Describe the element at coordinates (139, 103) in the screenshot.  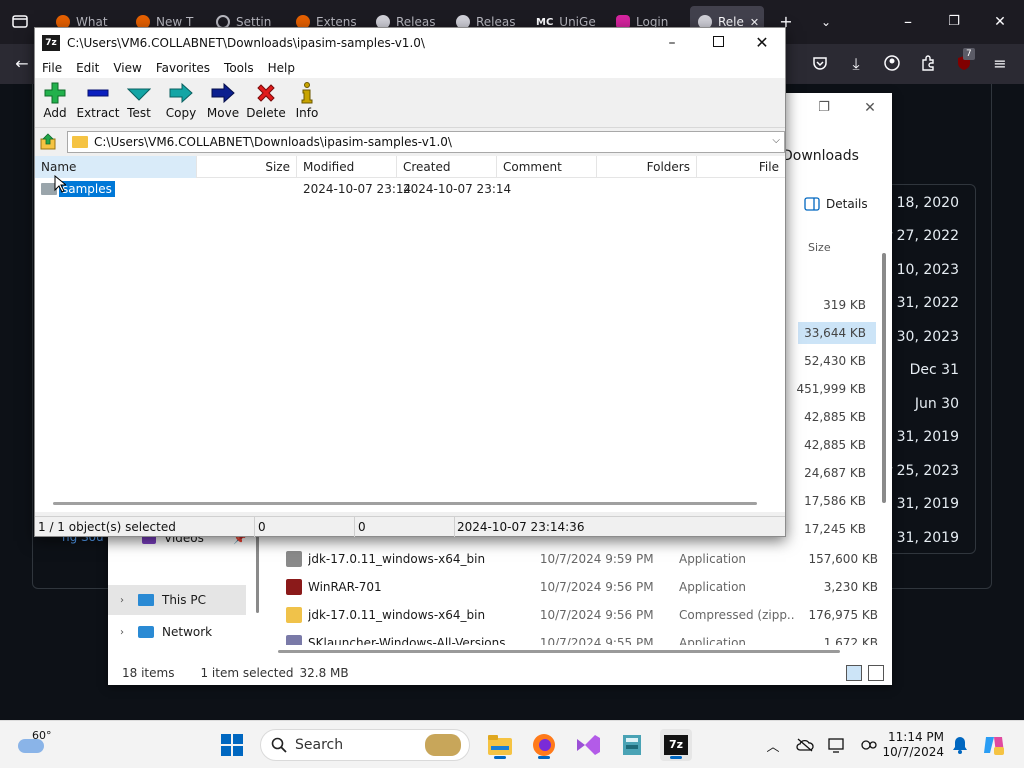
I see `test-button: Test` at that location.